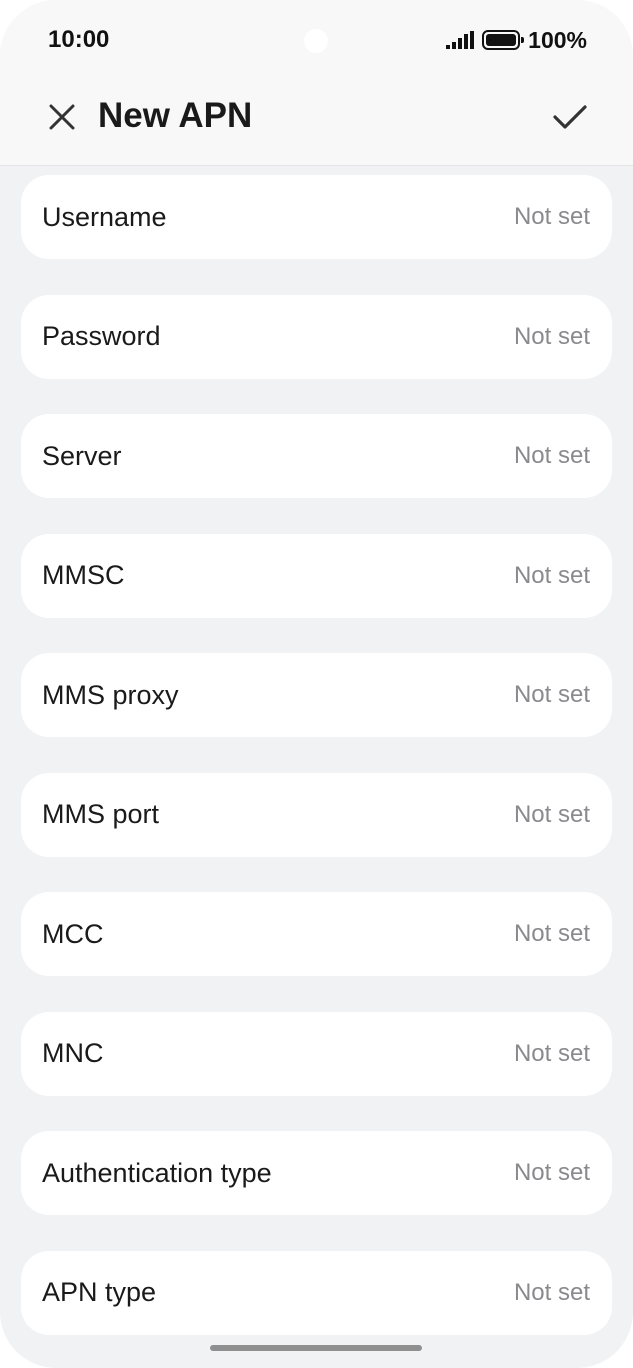 Image resolution: width=633 pixels, height=1368 pixels. I want to click on field-username: Username Not set, so click(316, 217).